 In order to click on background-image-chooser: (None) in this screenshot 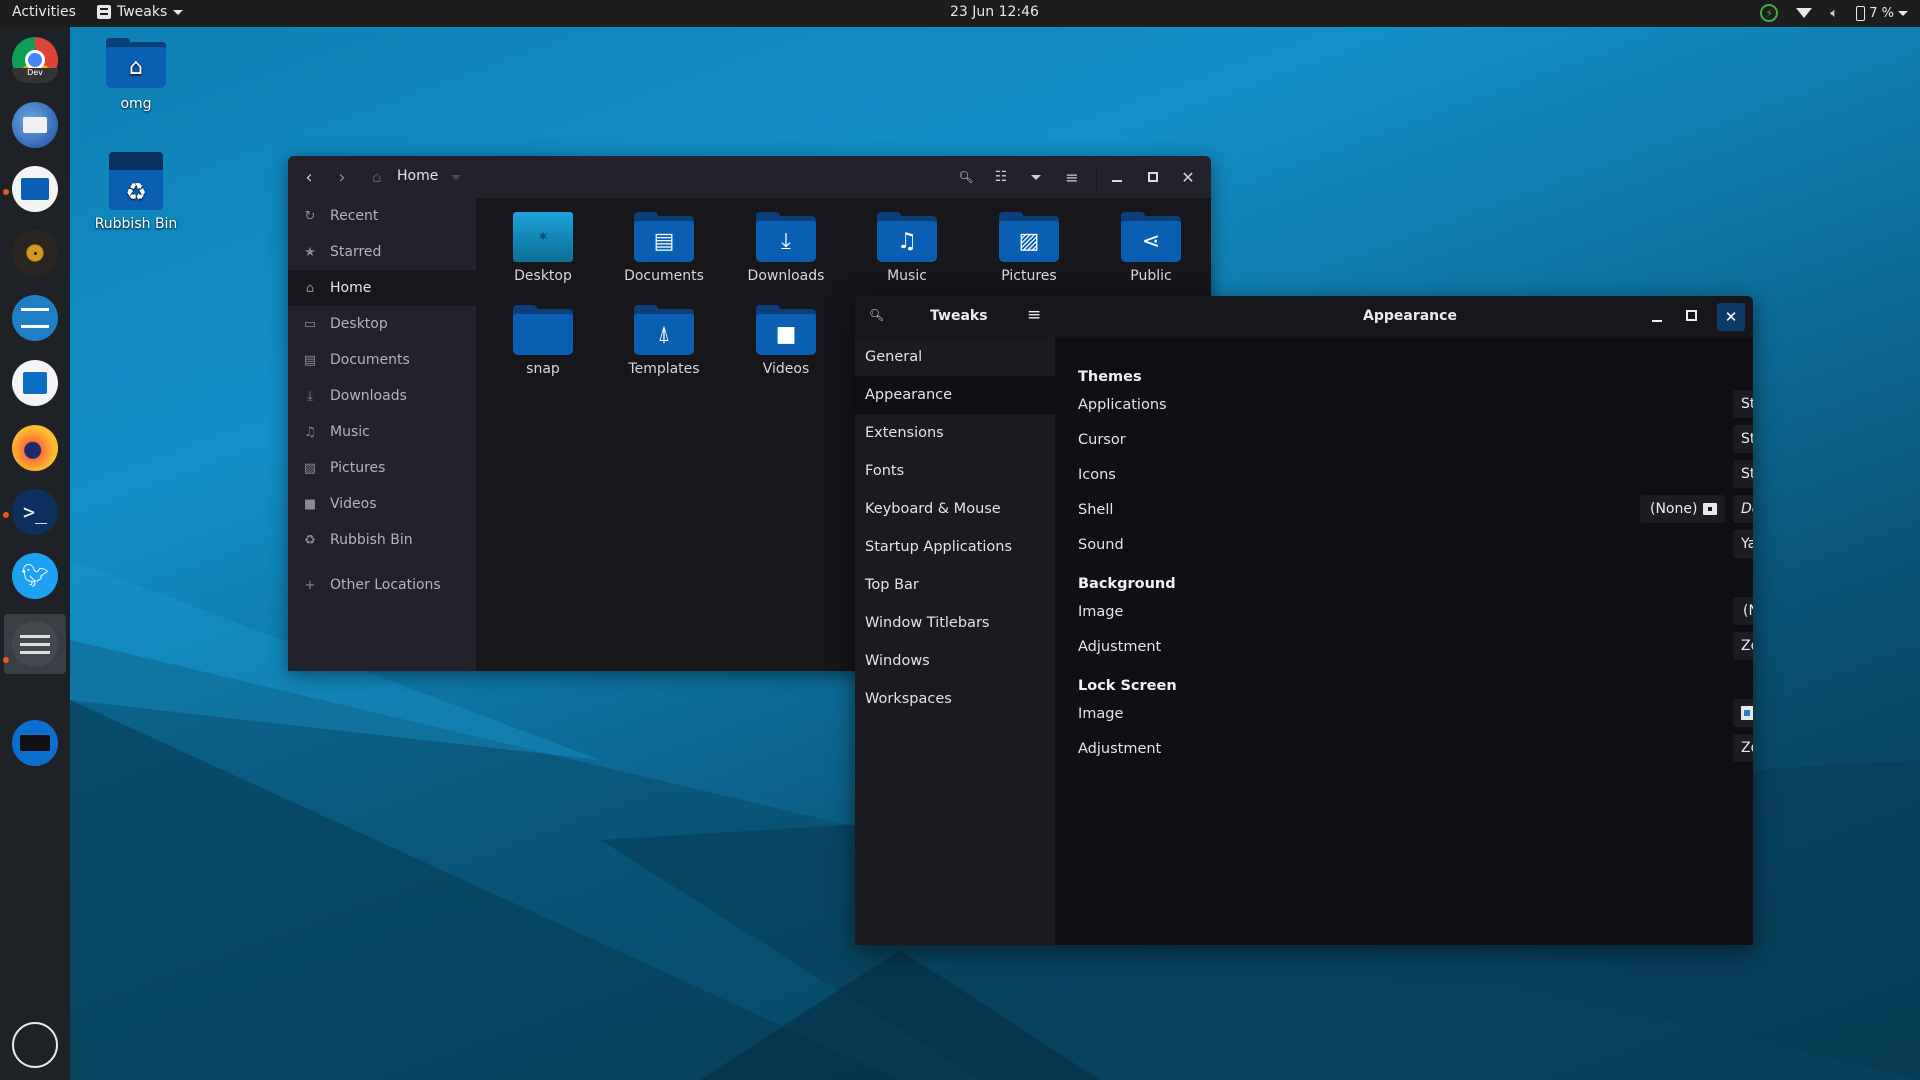, I will do `click(1743, 611)`.